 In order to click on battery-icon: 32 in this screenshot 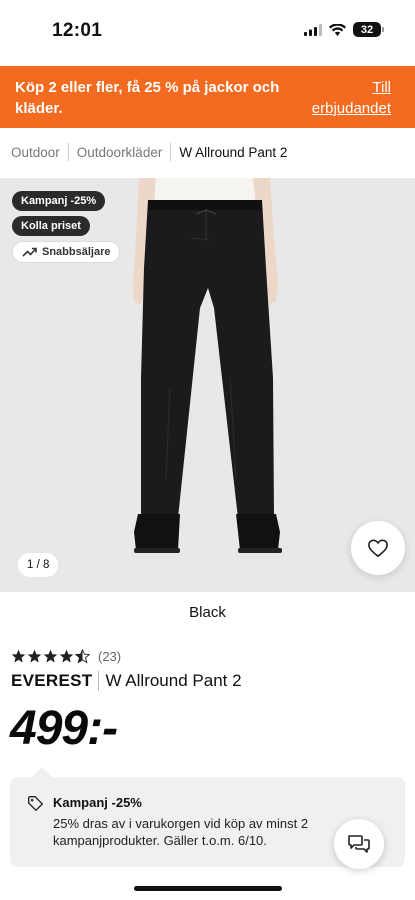, I will do `click(368, 29)`.